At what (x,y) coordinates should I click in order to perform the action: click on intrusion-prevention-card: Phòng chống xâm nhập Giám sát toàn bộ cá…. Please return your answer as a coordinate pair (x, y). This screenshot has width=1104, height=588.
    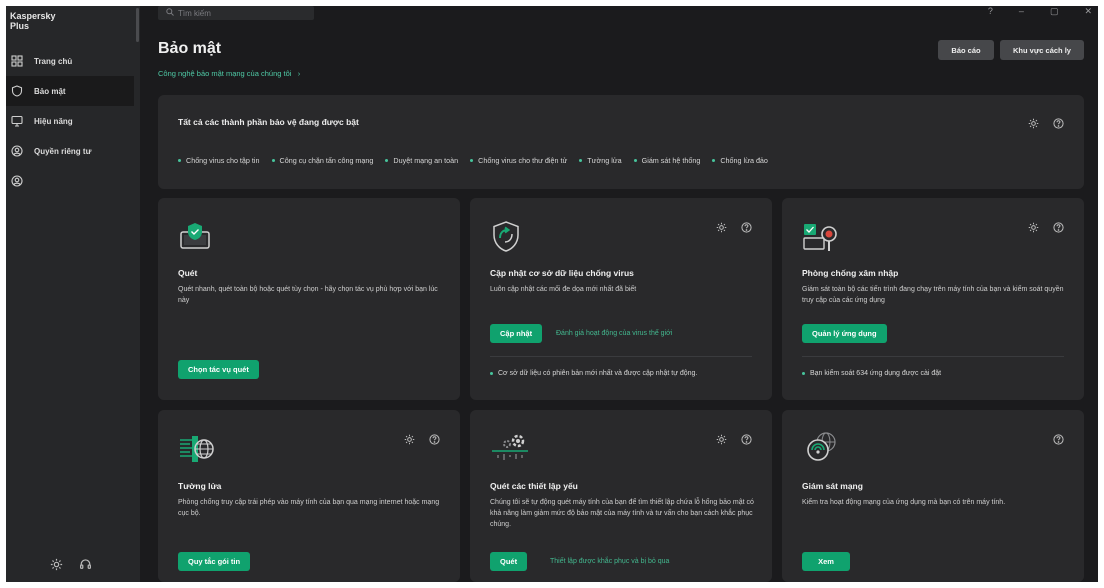
    Looking at the image, I should click on (933, 299).